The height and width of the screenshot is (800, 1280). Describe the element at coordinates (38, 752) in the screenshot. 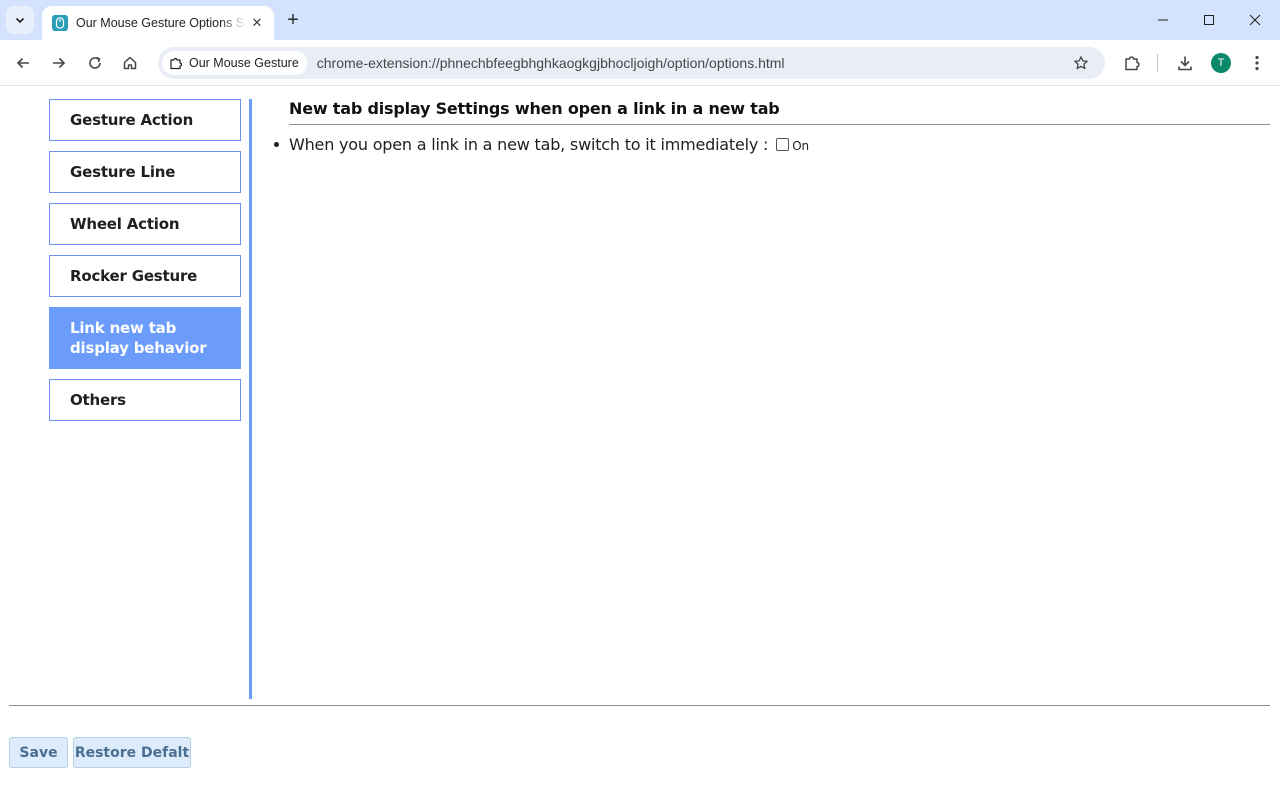

I see `save-button: Save` at that location.